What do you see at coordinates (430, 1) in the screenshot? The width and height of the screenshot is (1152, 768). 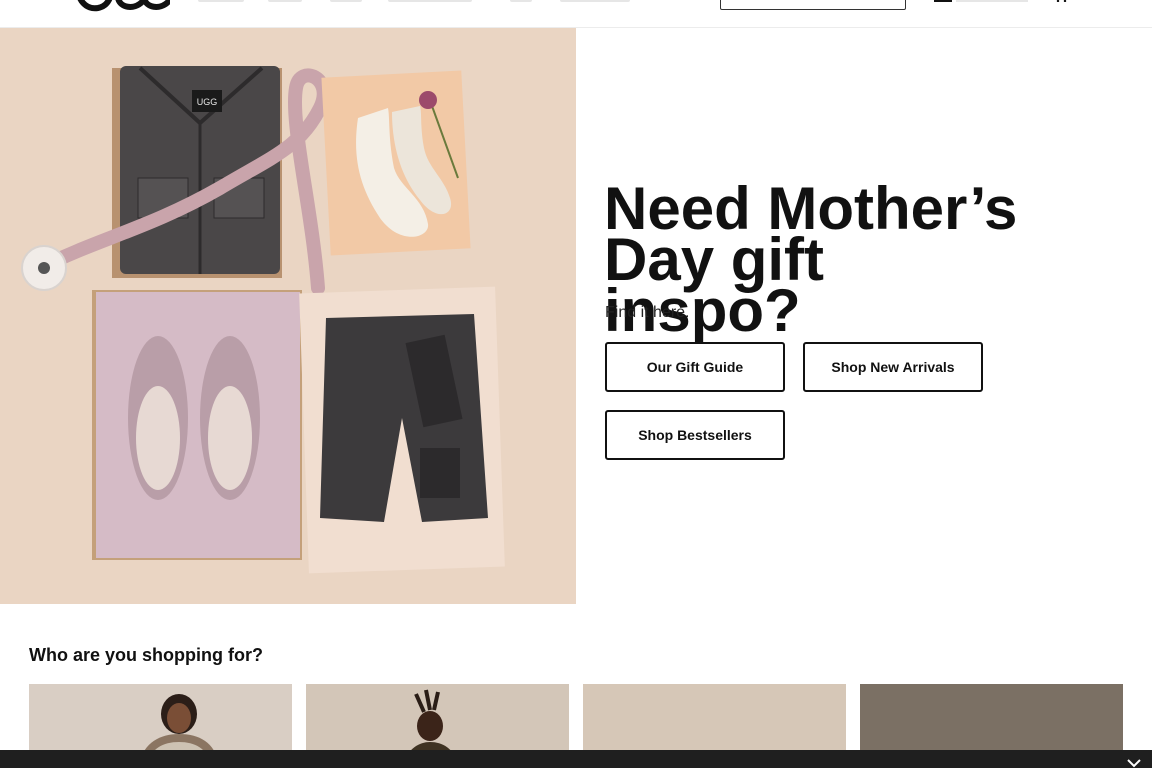 I see `nav-item-home` at bounding box center [430, 1].